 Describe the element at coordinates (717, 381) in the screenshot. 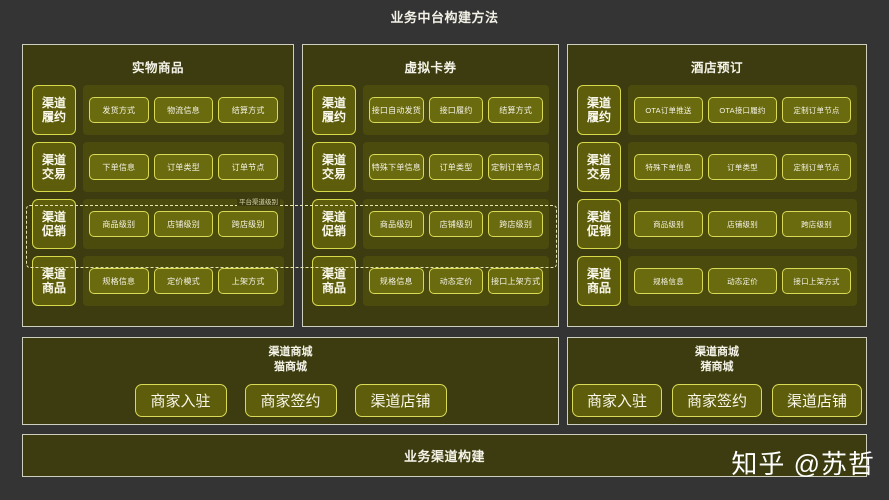

I see `mall-section-pig: 渠道商城 猪商城 商家入驻 商家签约 渠道店铺` at that location.